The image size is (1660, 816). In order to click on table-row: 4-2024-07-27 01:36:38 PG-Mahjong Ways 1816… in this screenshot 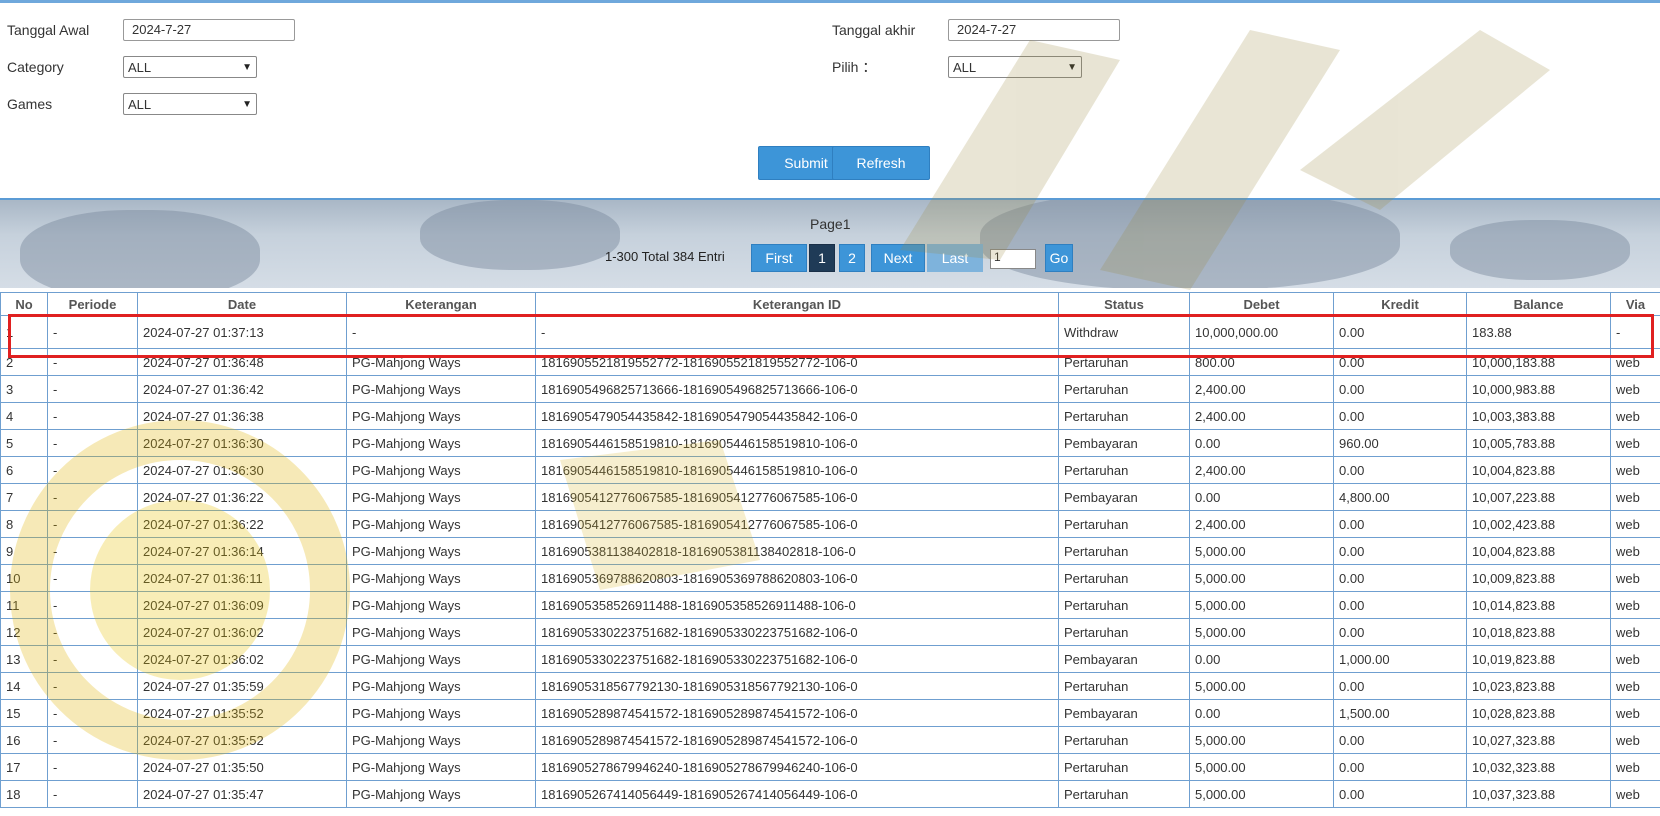, I will do `click(830, 416)`.